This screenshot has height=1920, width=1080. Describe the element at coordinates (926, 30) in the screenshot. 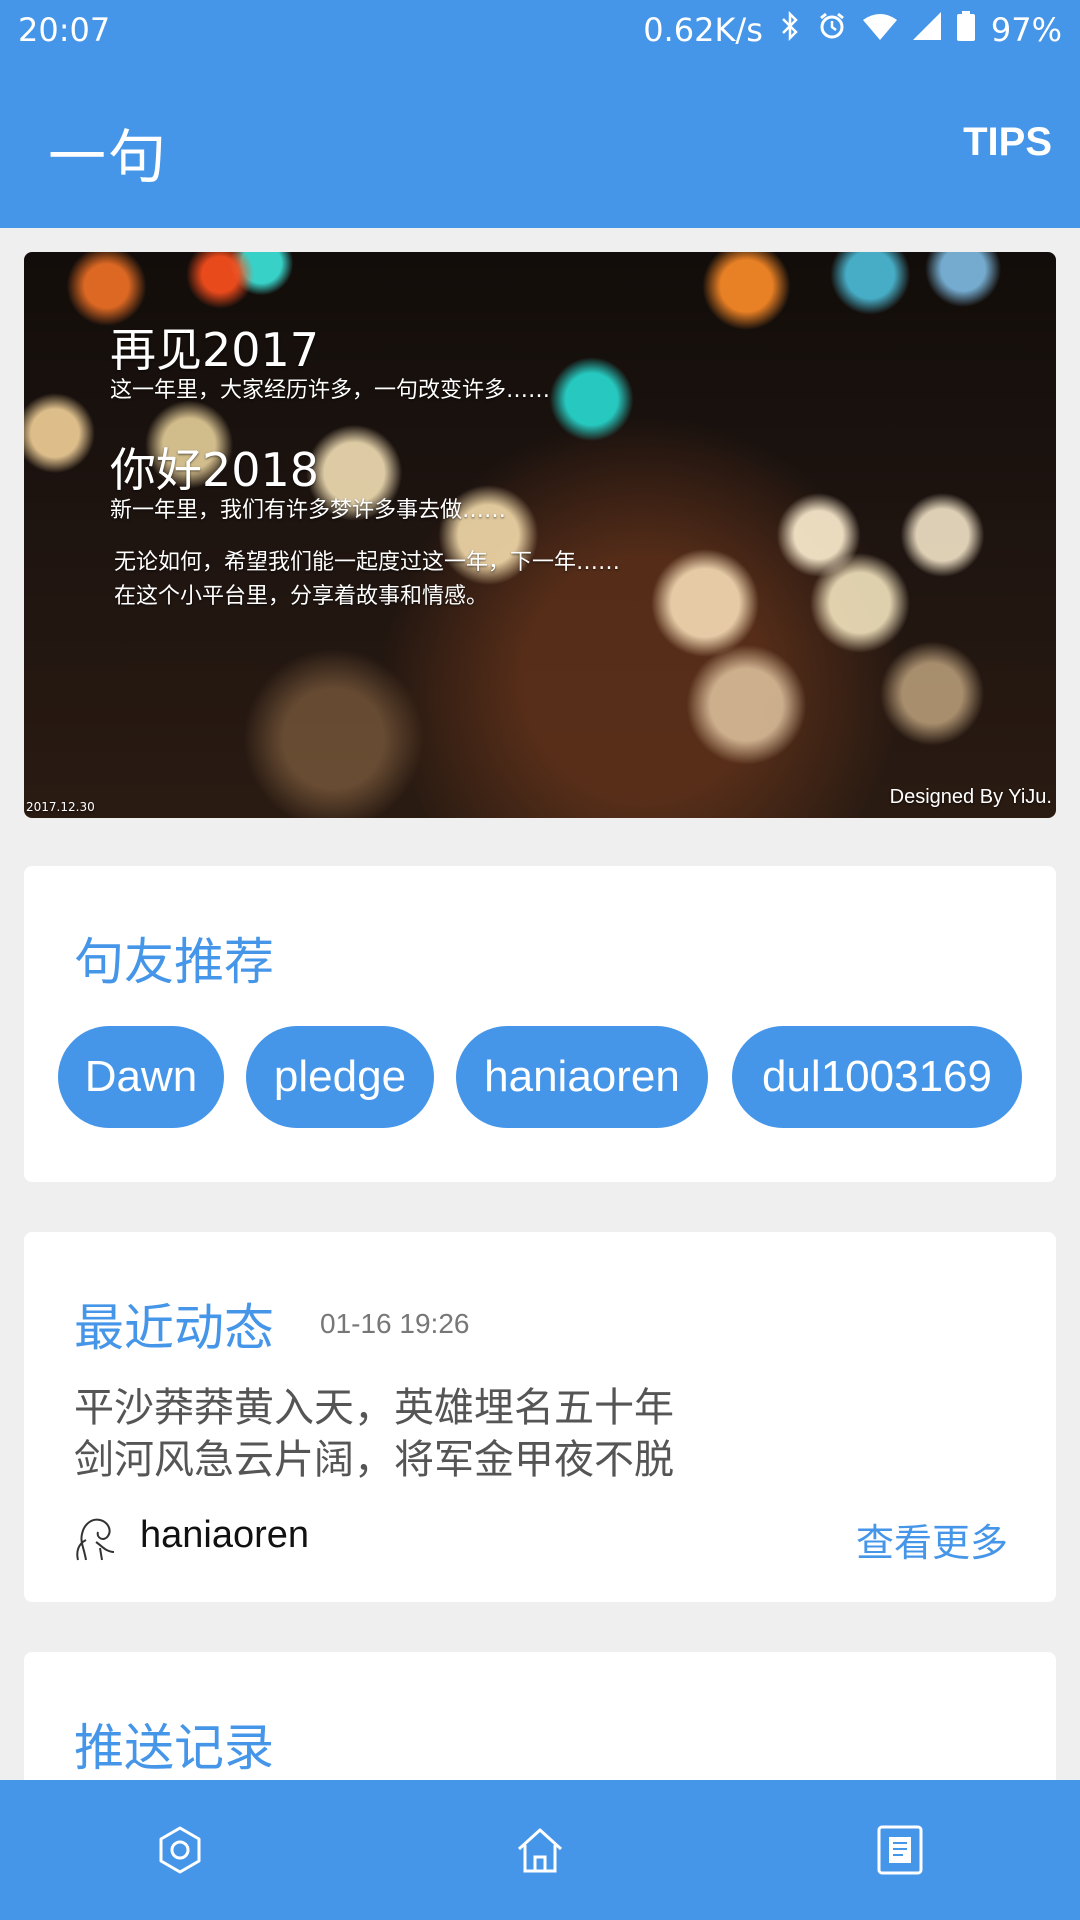

I see `signal-icon` at that location.